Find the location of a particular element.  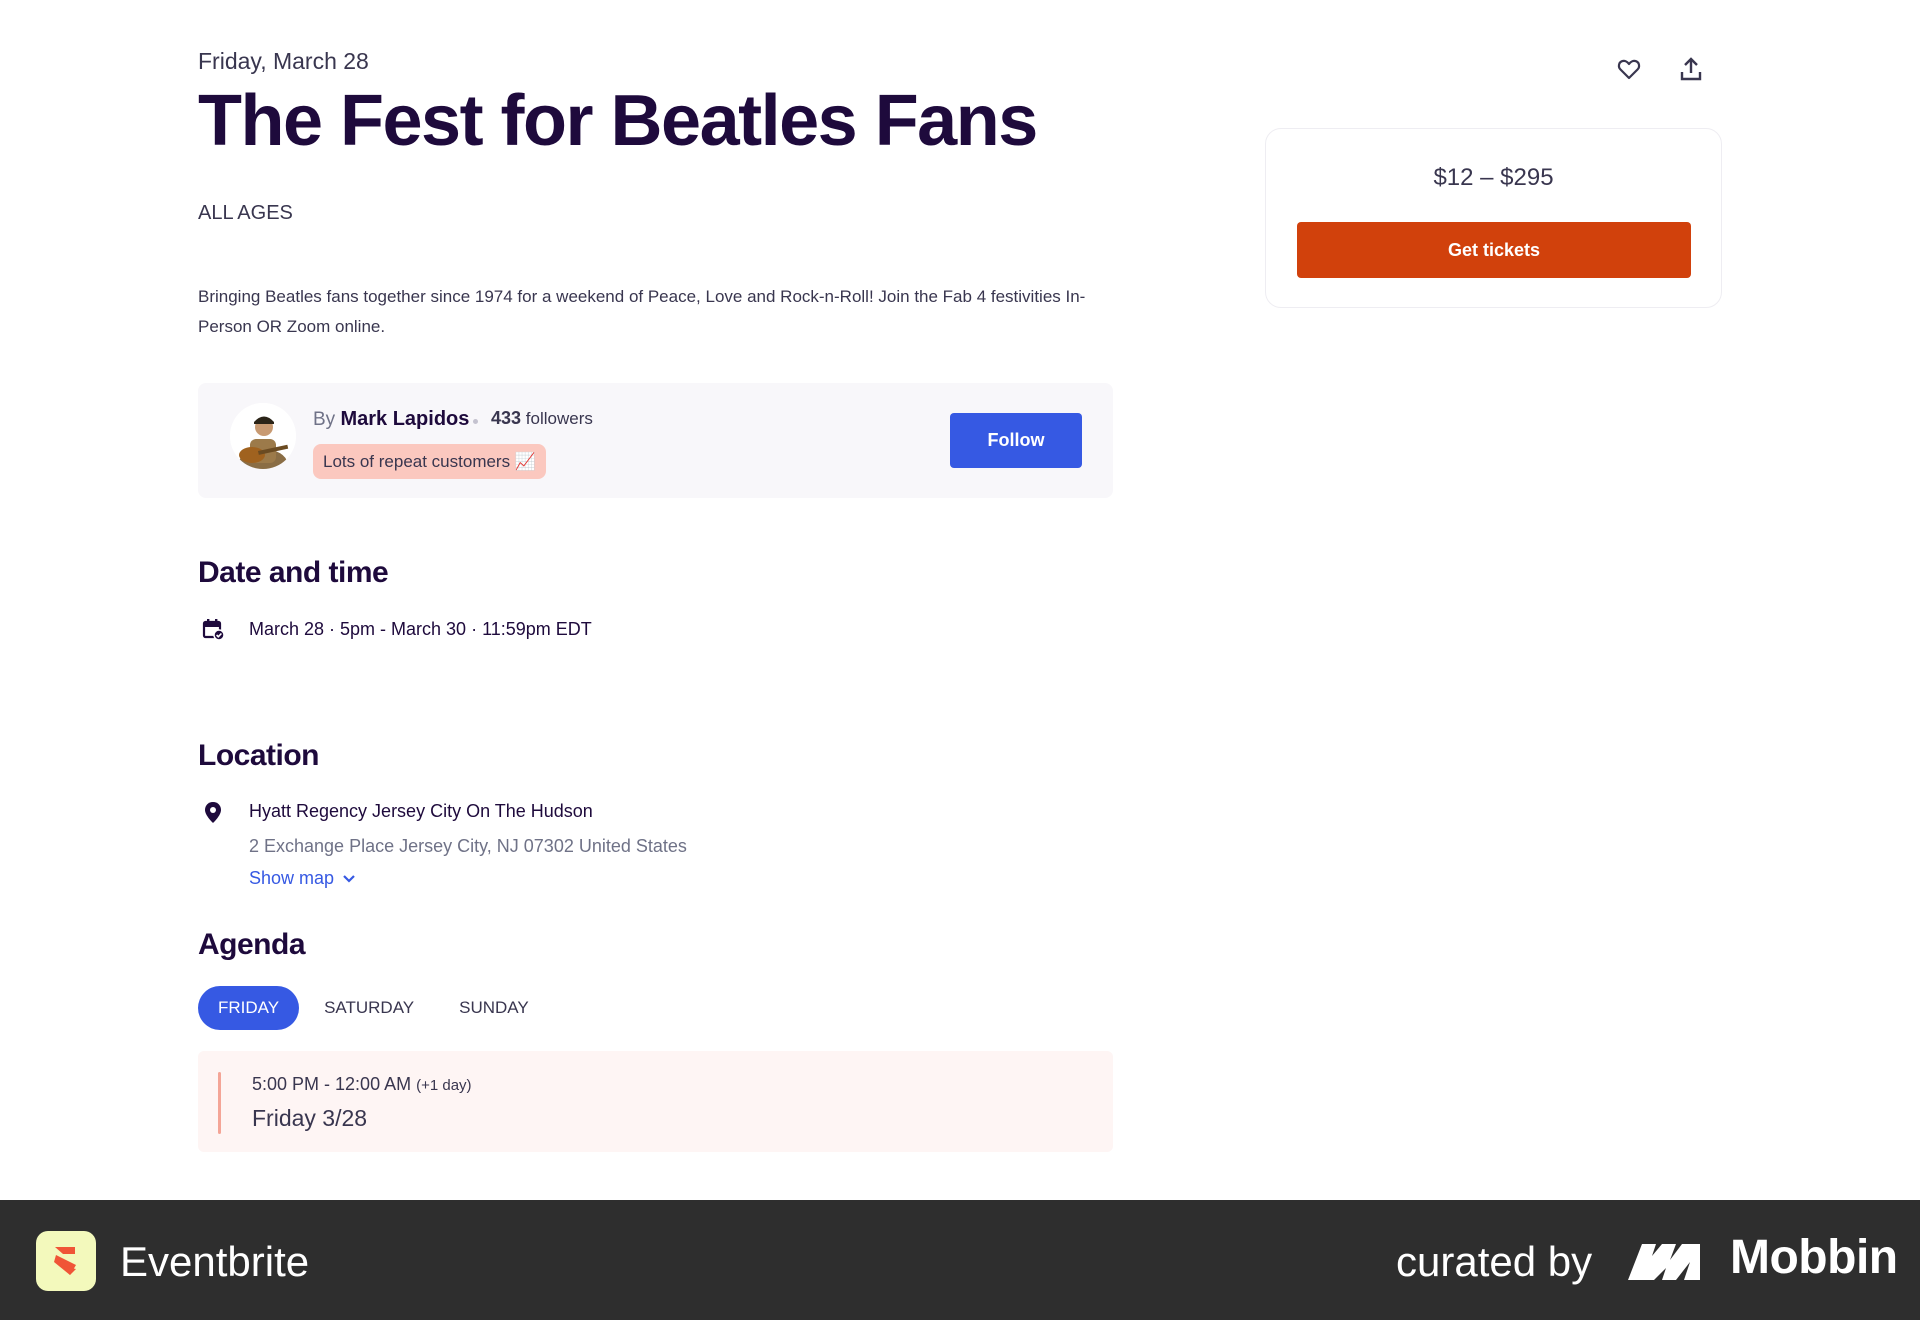

share-icon is located at coordinates (1691, 69).